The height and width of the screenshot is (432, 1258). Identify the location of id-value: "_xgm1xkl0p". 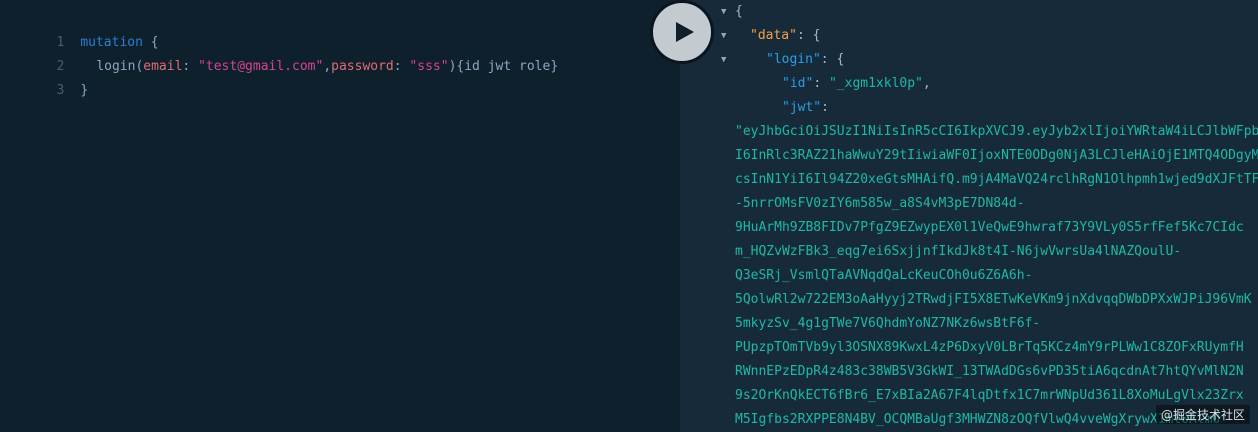
(875, 83).